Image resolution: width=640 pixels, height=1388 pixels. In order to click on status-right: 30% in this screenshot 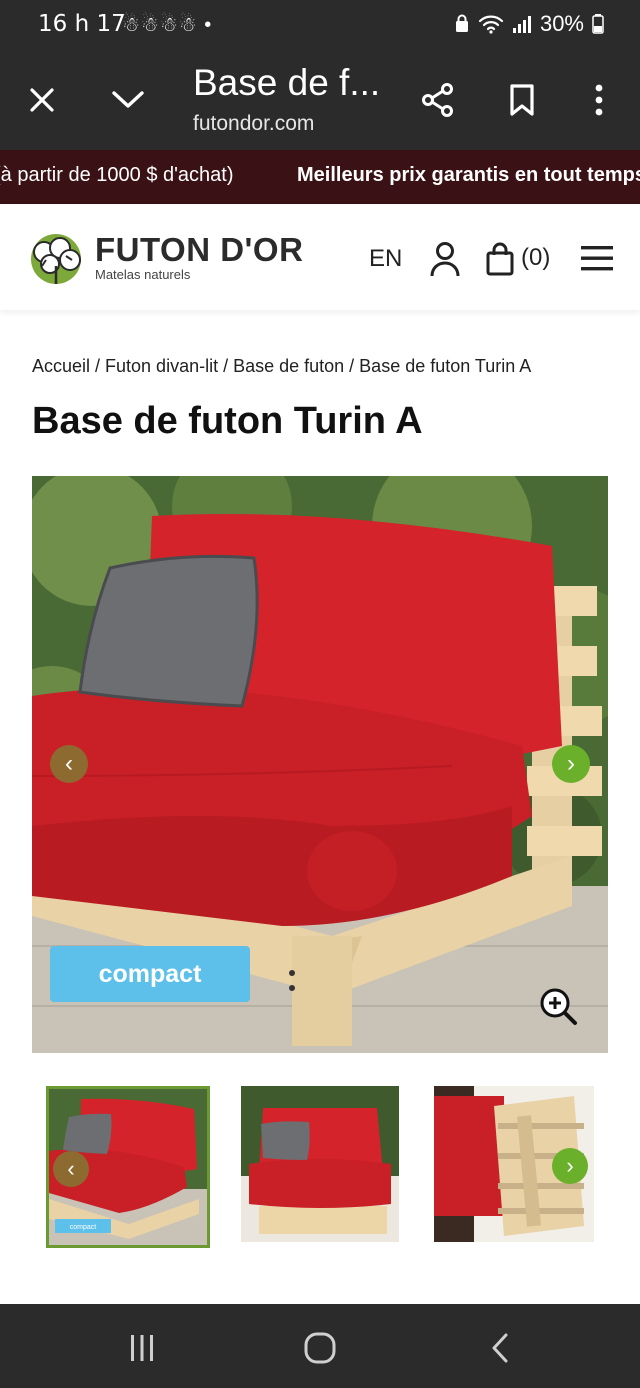, I will do `click(529, 24)`.